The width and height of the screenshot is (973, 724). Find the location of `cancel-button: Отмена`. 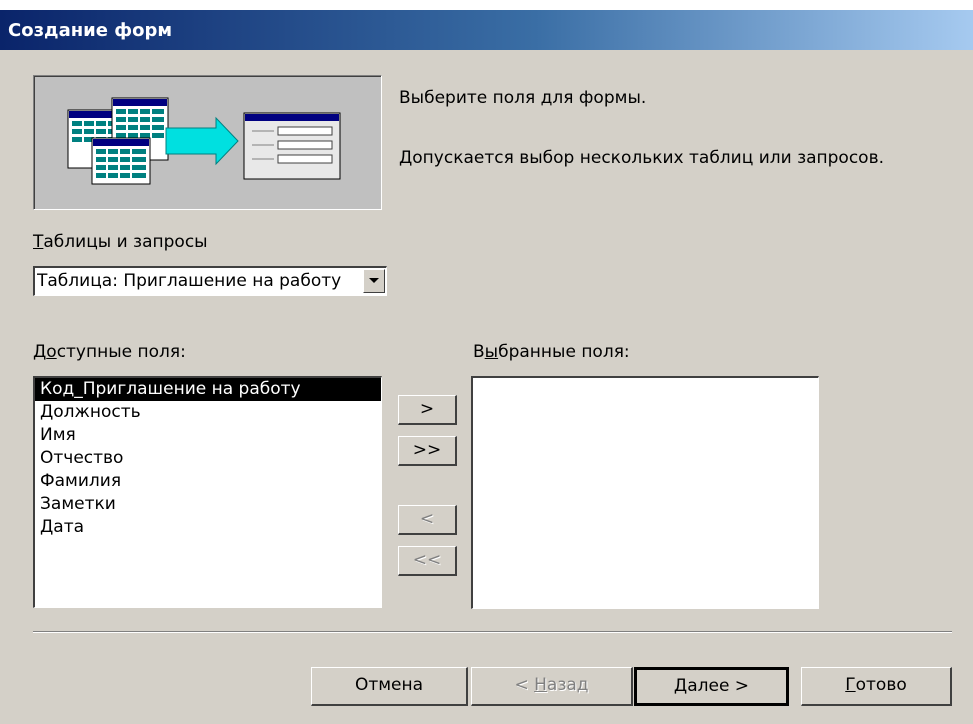

cancel-button: Отмена is located at coordinates (389, 686).